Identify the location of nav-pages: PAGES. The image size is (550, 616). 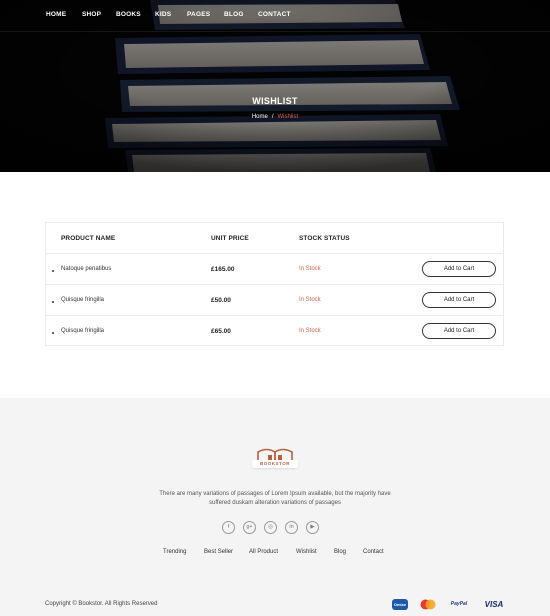
(198, 14).